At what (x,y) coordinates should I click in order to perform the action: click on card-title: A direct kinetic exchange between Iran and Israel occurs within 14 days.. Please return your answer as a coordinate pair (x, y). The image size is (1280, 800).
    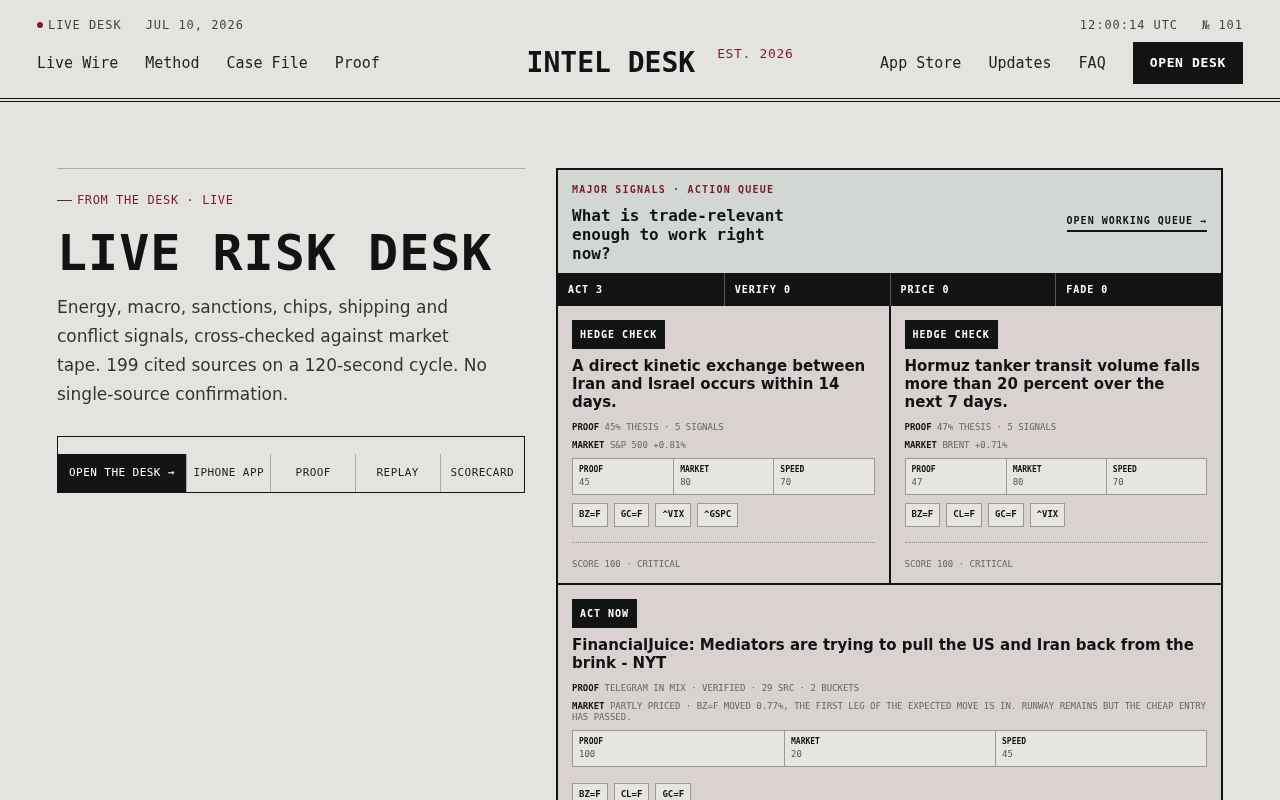
    Looking at the image, I should click on (719, 384).